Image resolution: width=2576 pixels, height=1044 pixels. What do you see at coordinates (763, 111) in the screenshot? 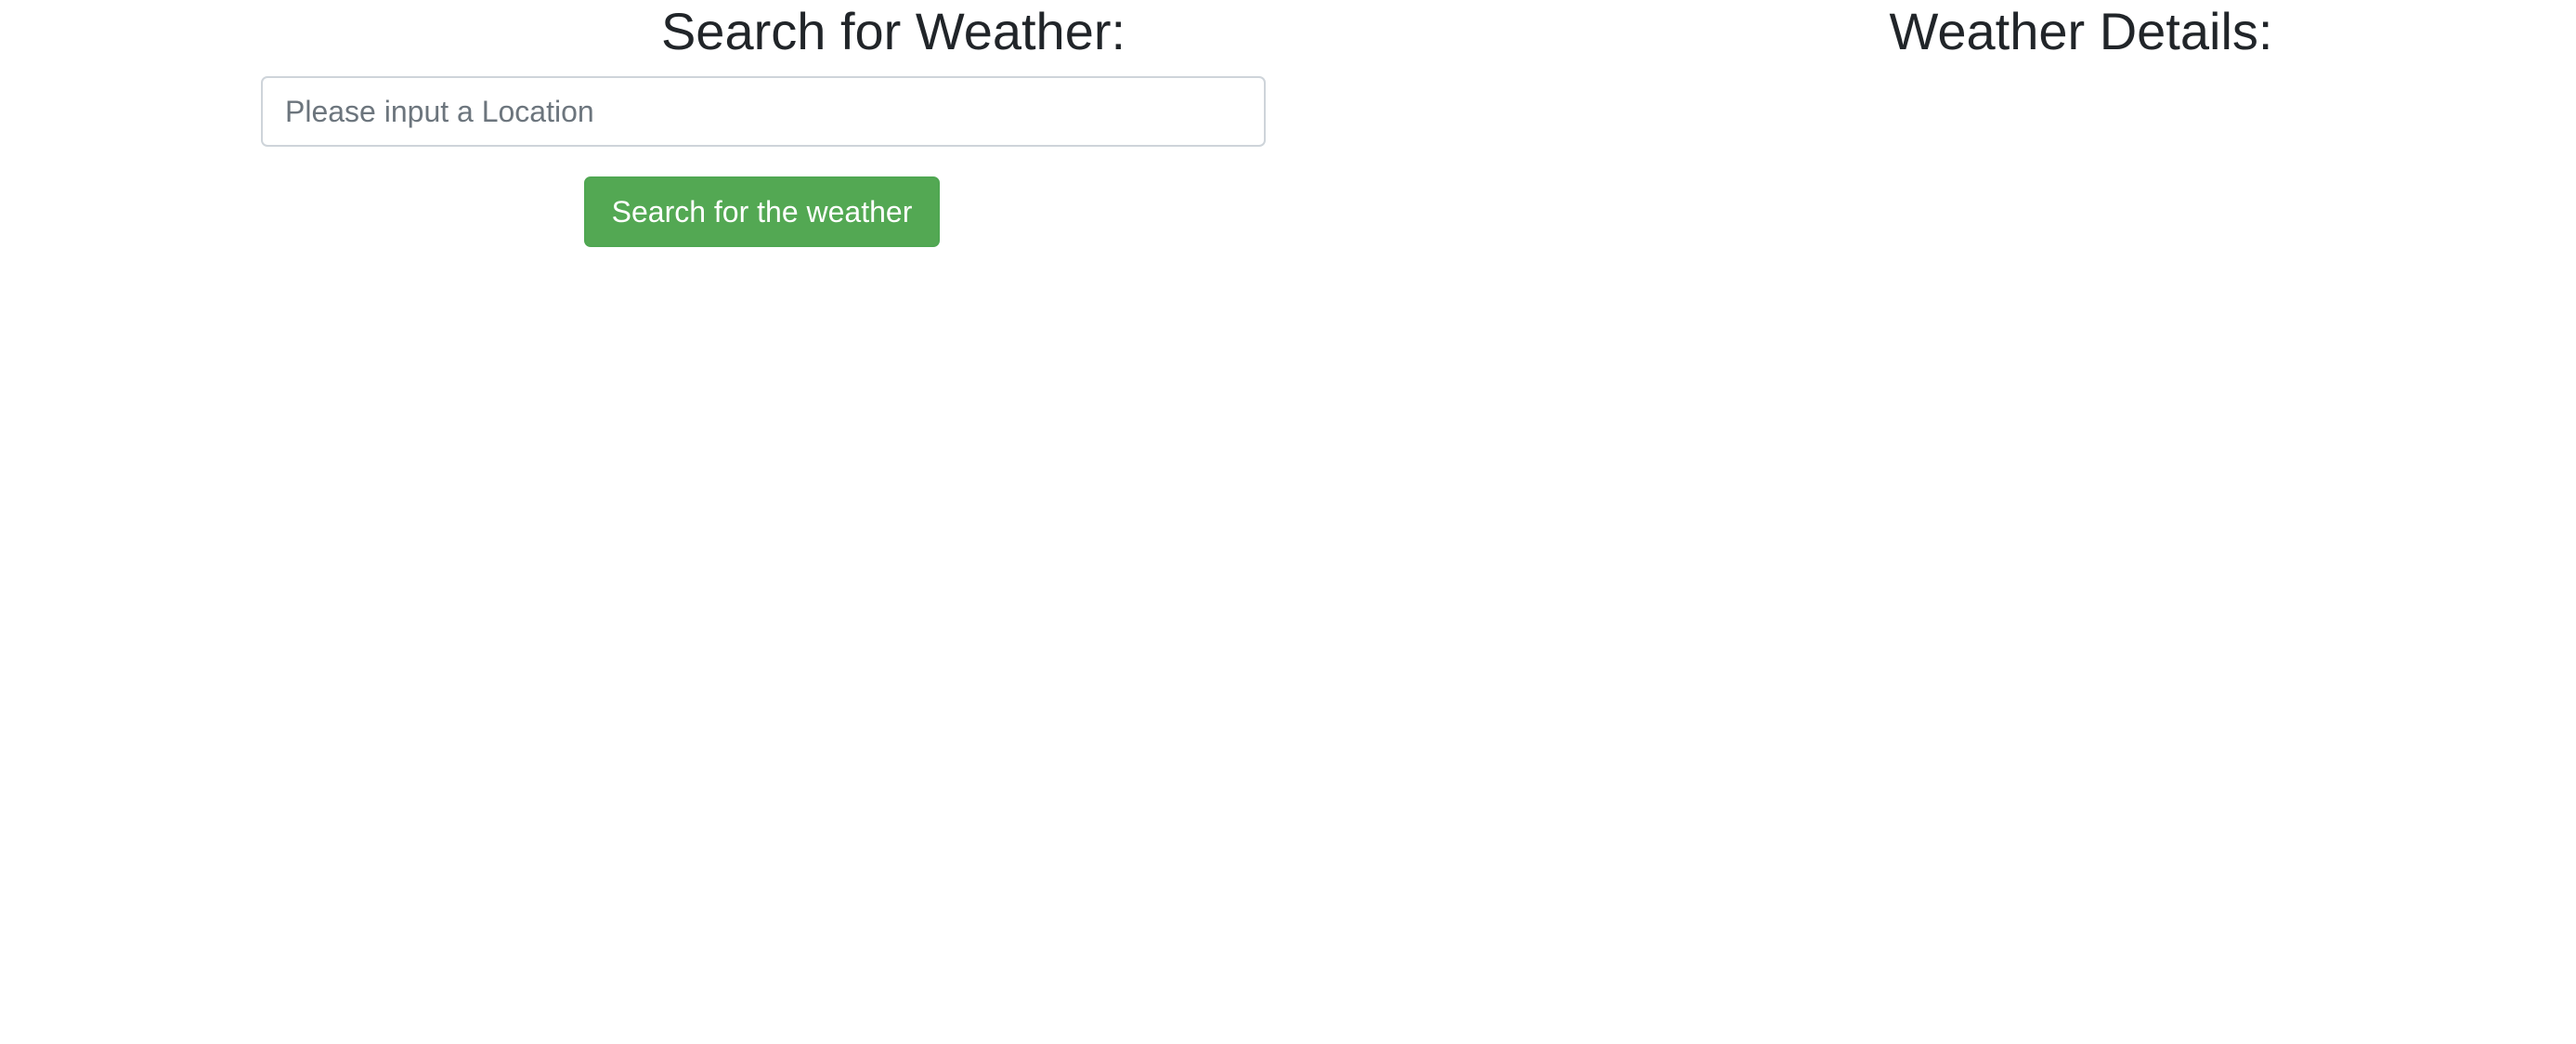
I see `location-input` at bounding box center [763, 111].